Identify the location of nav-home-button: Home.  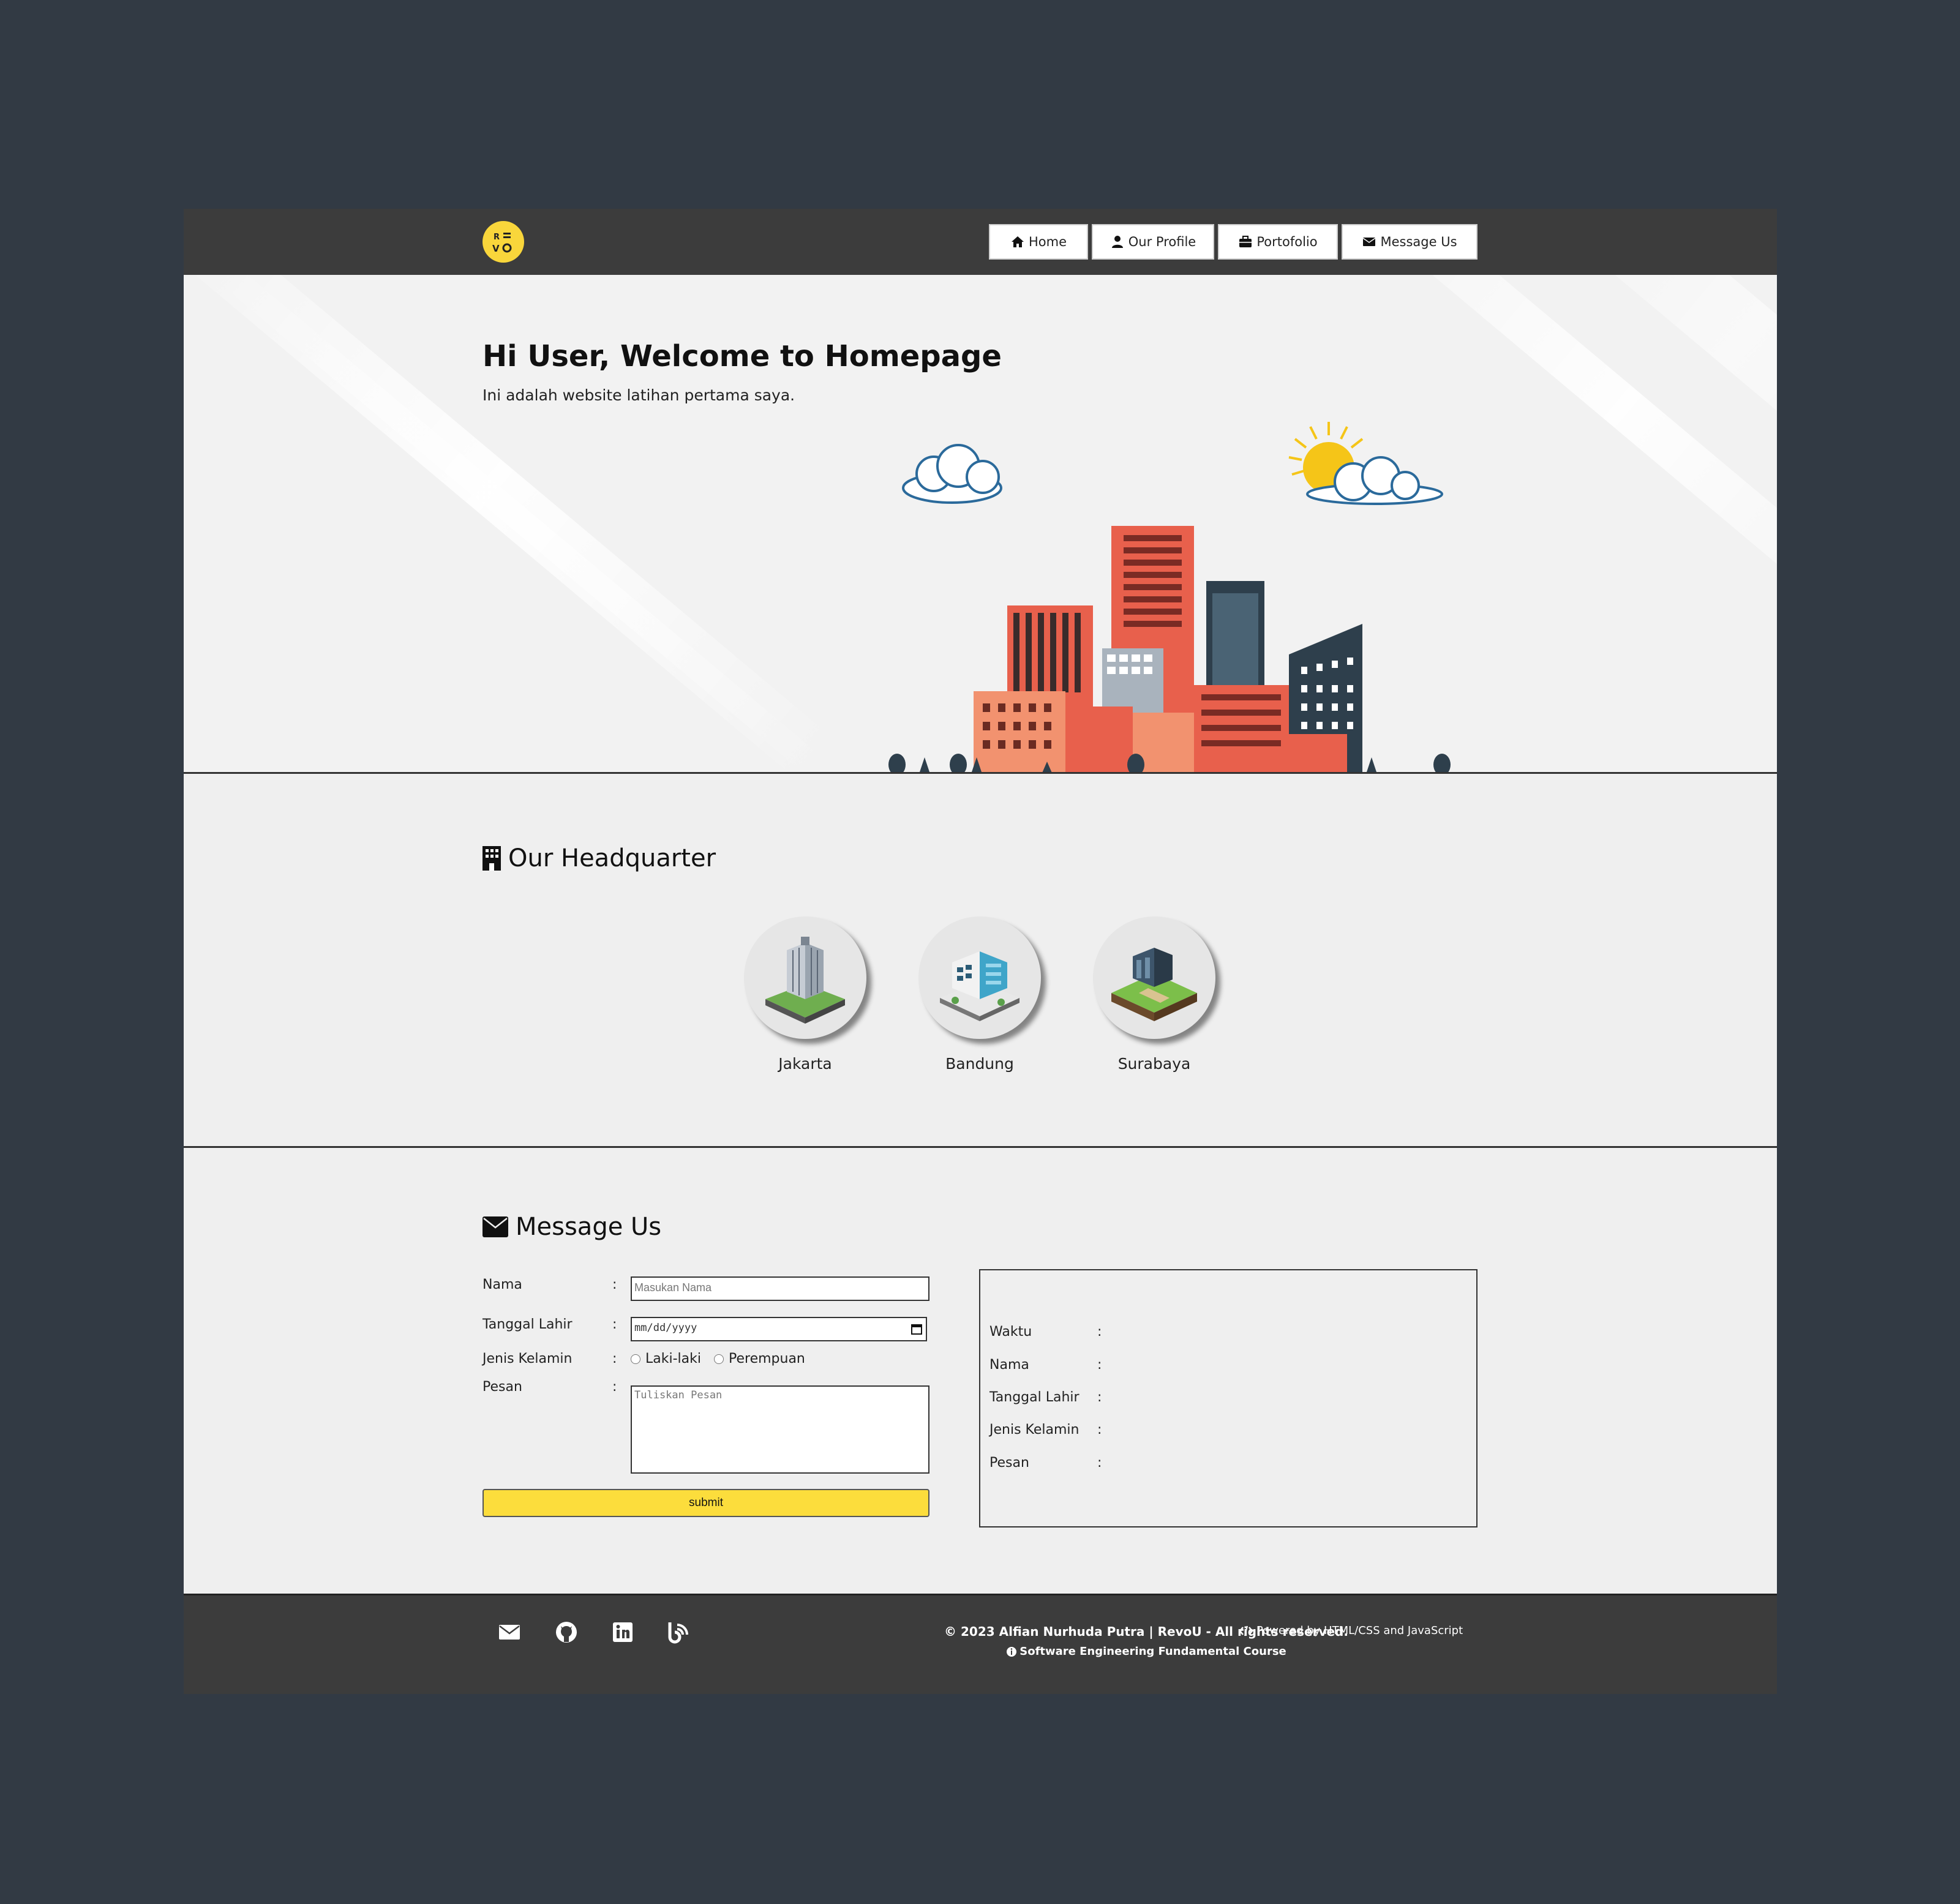
(1038, 242).